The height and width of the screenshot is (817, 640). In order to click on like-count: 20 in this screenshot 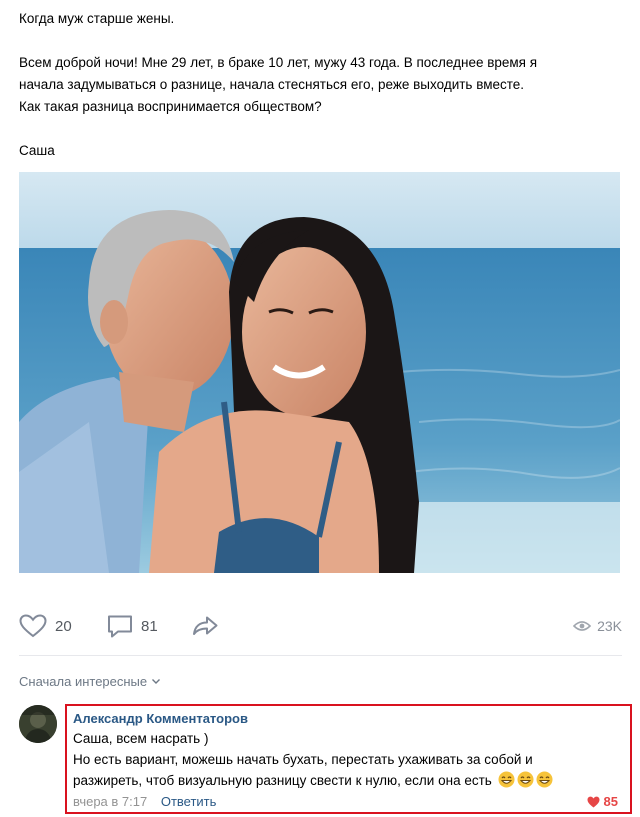, I will do `click(63, 626)`.